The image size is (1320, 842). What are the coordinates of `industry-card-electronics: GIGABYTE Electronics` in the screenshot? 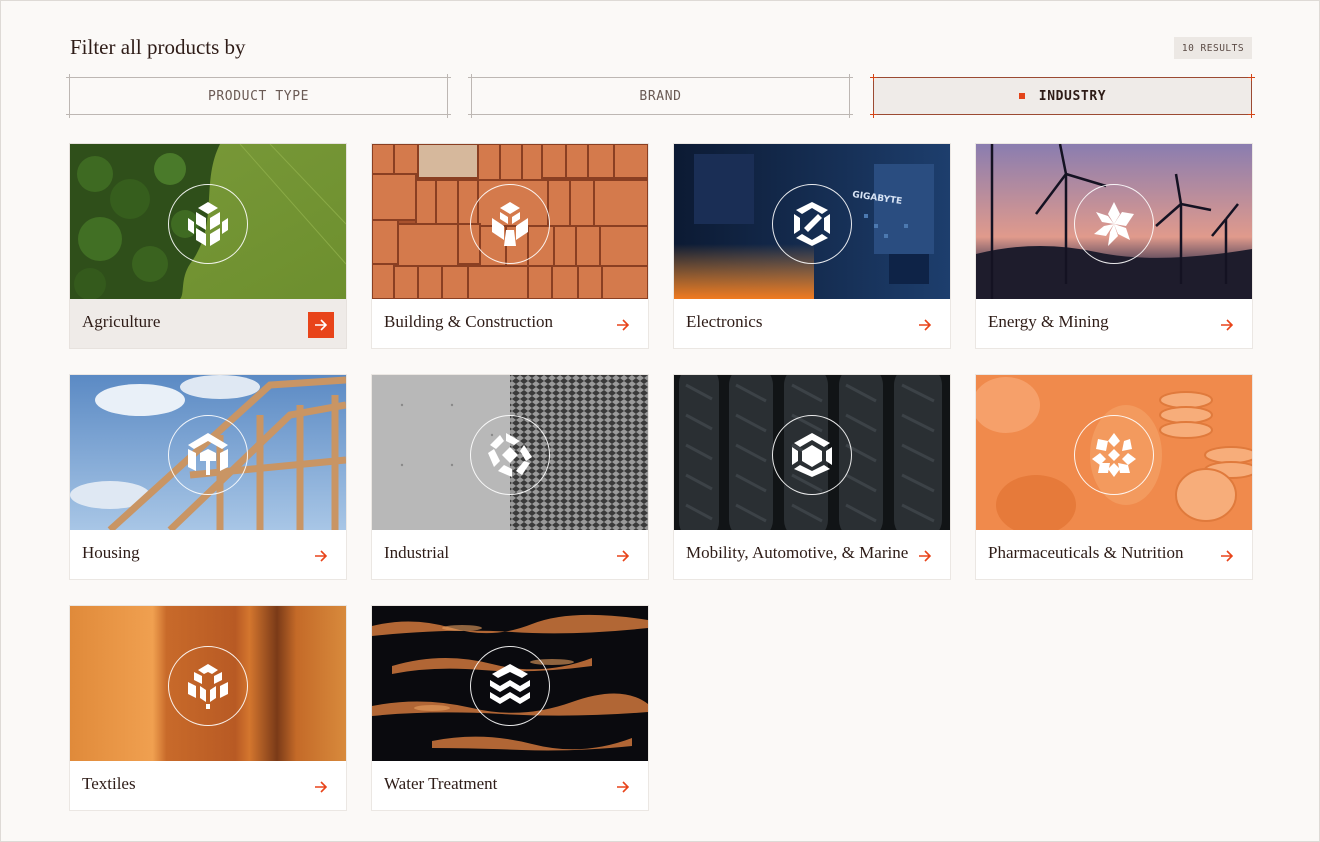 It's located at (812, 246).